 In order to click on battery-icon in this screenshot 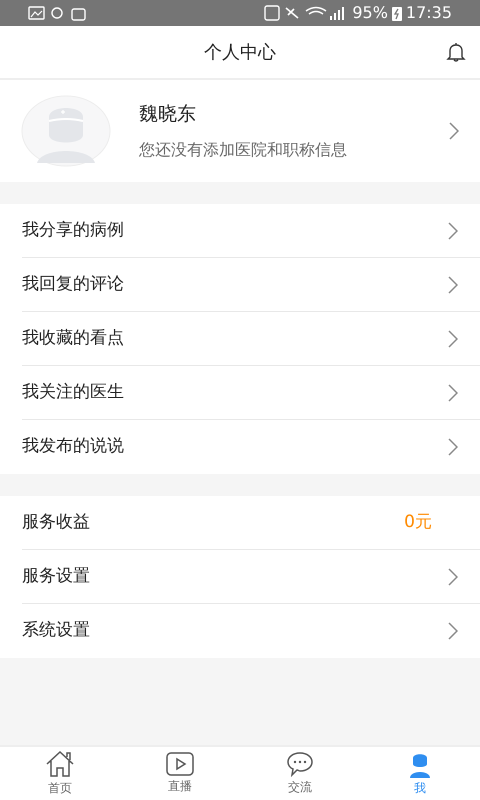, I will do `click(397, 13)`.